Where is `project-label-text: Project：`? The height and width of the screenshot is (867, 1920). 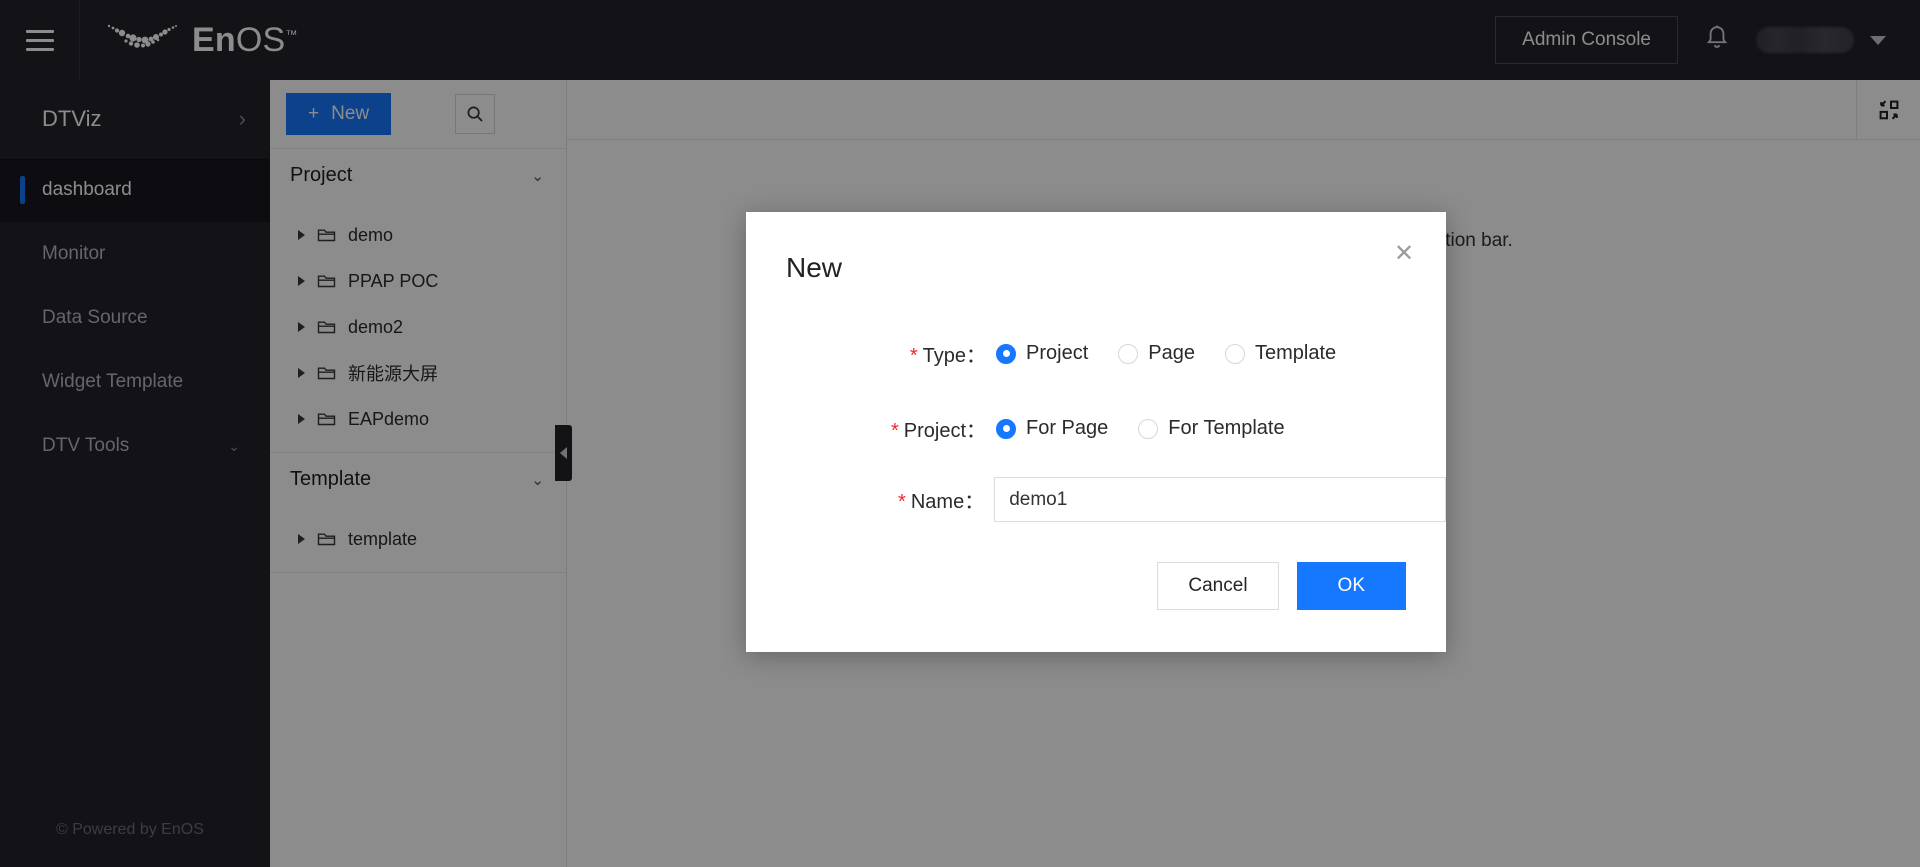 project-label-text: Project： is located at coordinates (944, 431).